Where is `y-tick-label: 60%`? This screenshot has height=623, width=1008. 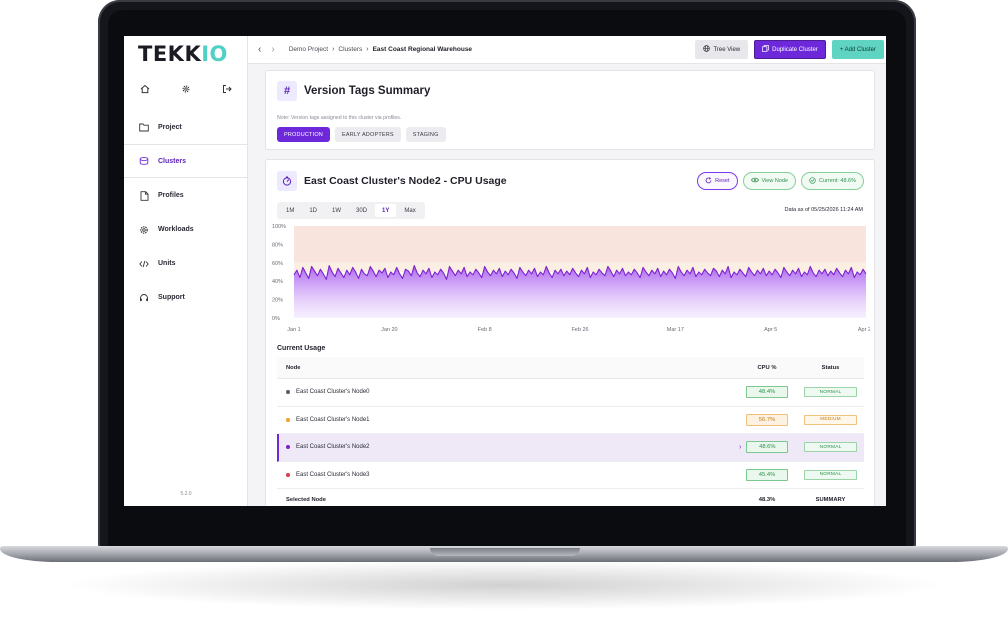 y-tick-label: 60% is located at coordinates (277, 264).